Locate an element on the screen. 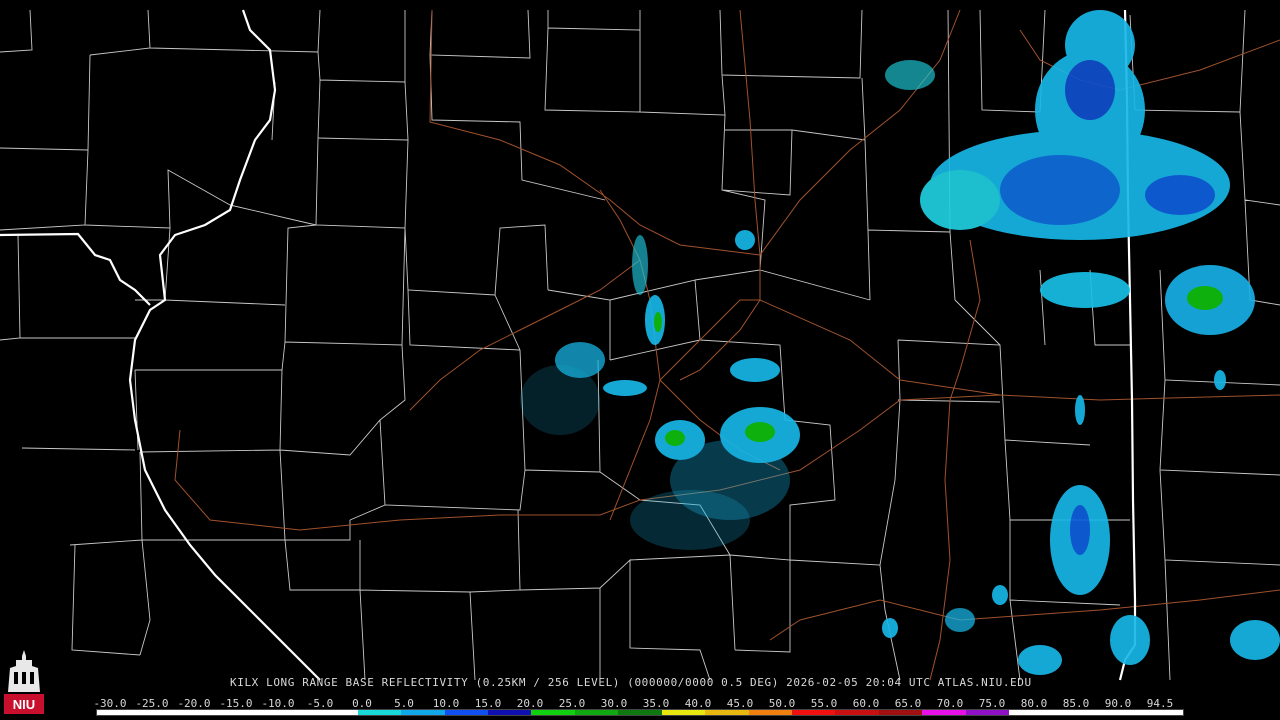 The width and height of the screenshot is (1280, 720). niu-tower-icon: NIU is located at coordinates (24, 681).